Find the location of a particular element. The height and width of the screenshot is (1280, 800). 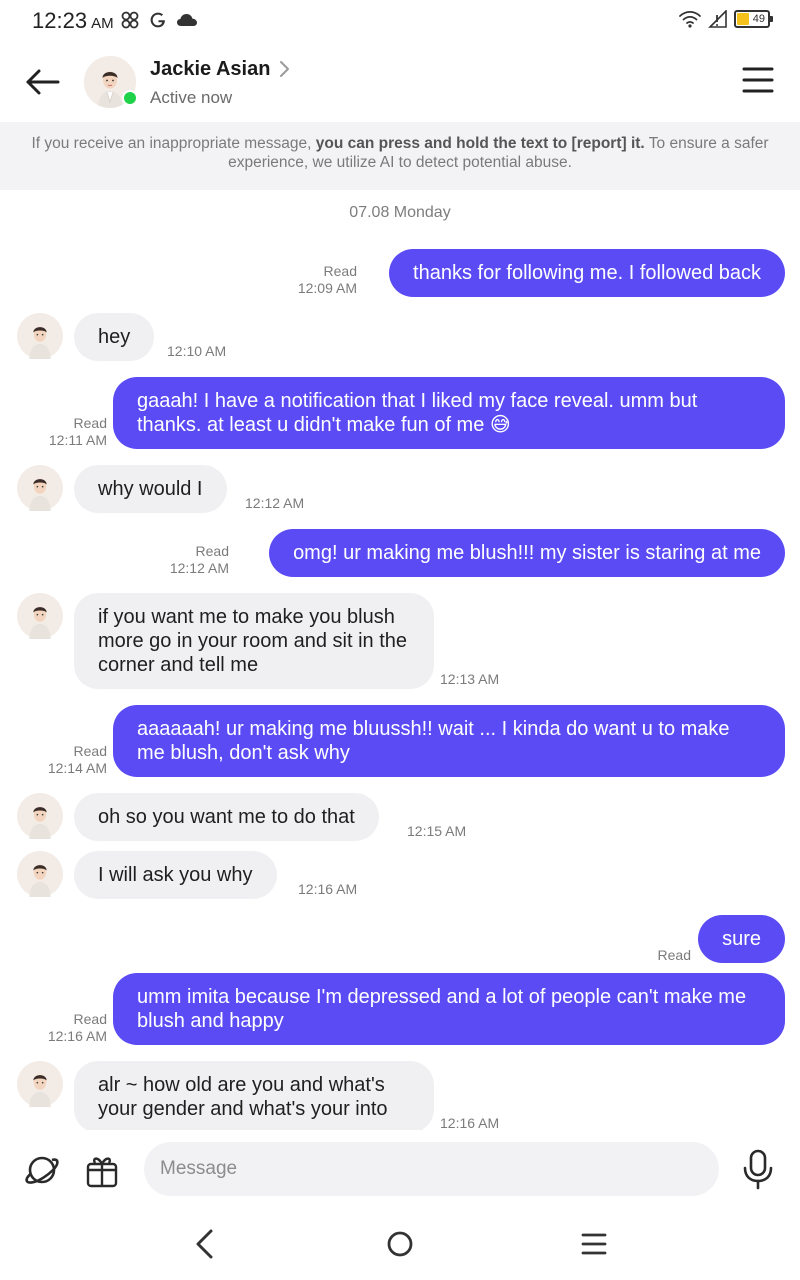

signal-icon is located at coordinates (717, 19).